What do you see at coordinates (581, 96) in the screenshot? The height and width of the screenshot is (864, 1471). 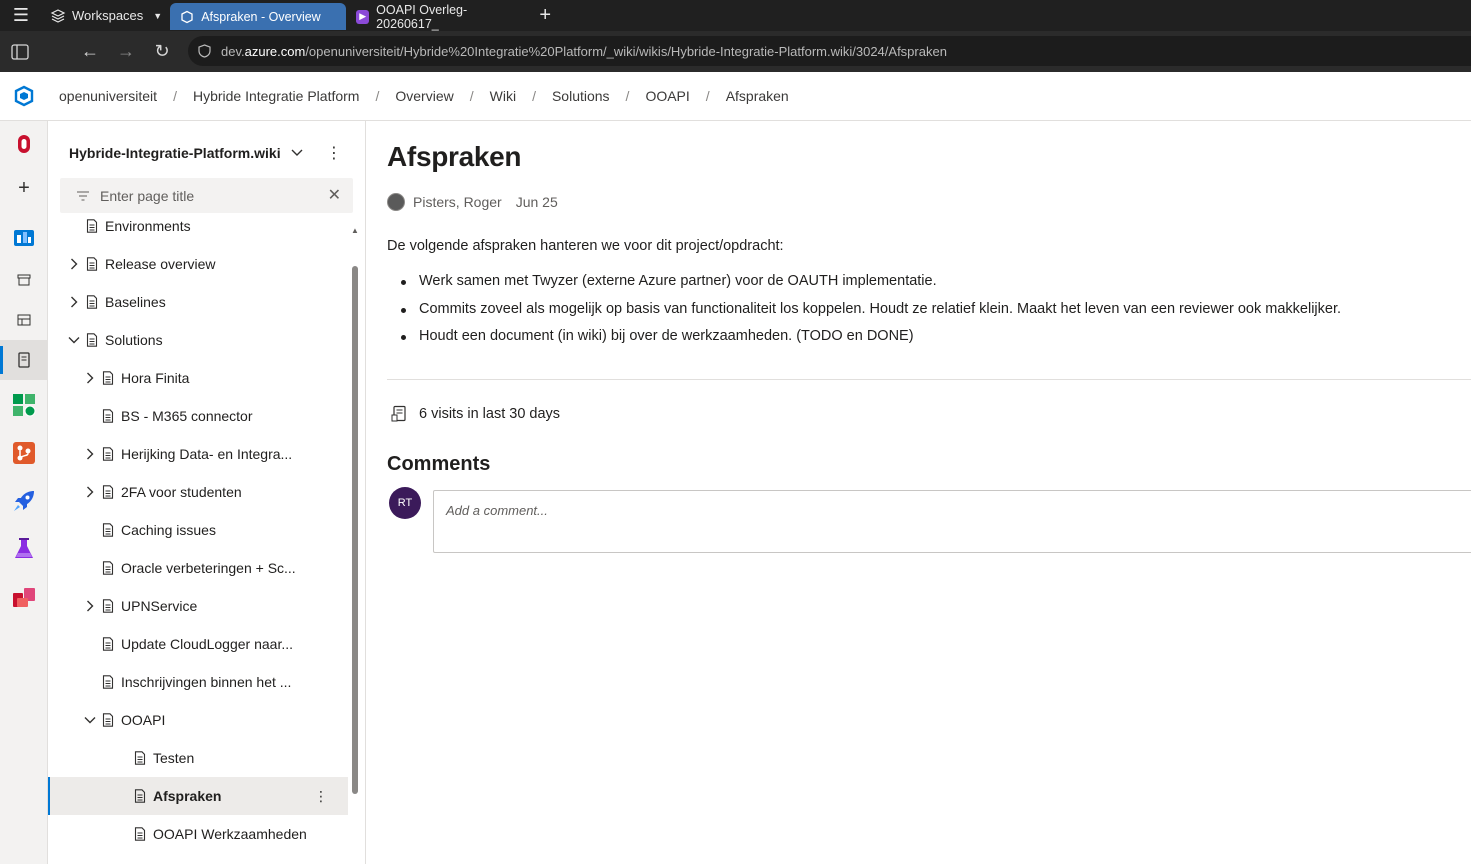 I see `breadcrumb-item: Solutions` at bounding box center [581, 96].